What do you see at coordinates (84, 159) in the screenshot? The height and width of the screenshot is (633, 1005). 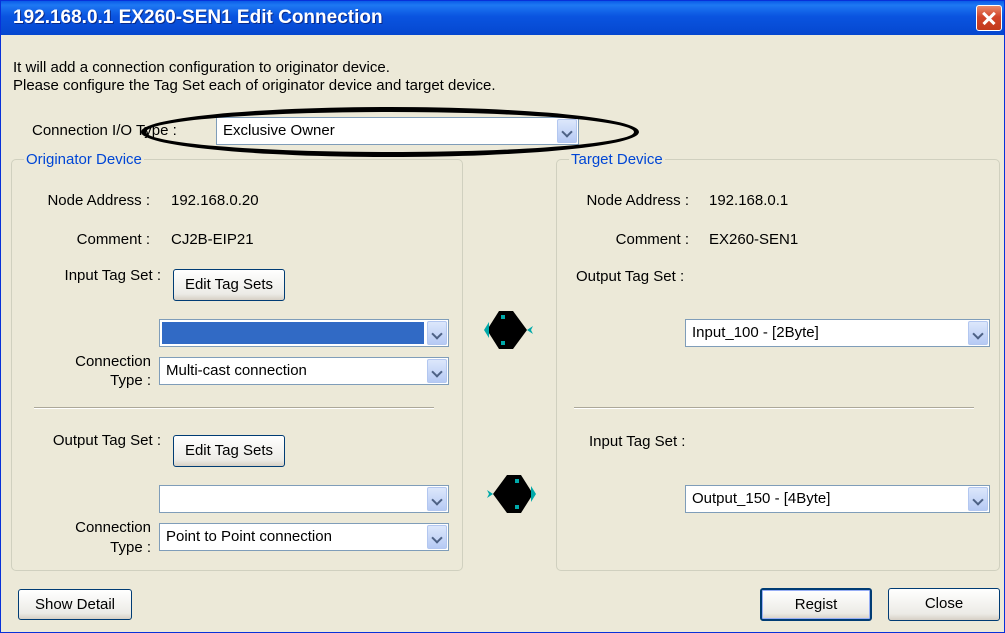 I see `originator-device-legend: Originator Device` at bounding box center [84, 159].